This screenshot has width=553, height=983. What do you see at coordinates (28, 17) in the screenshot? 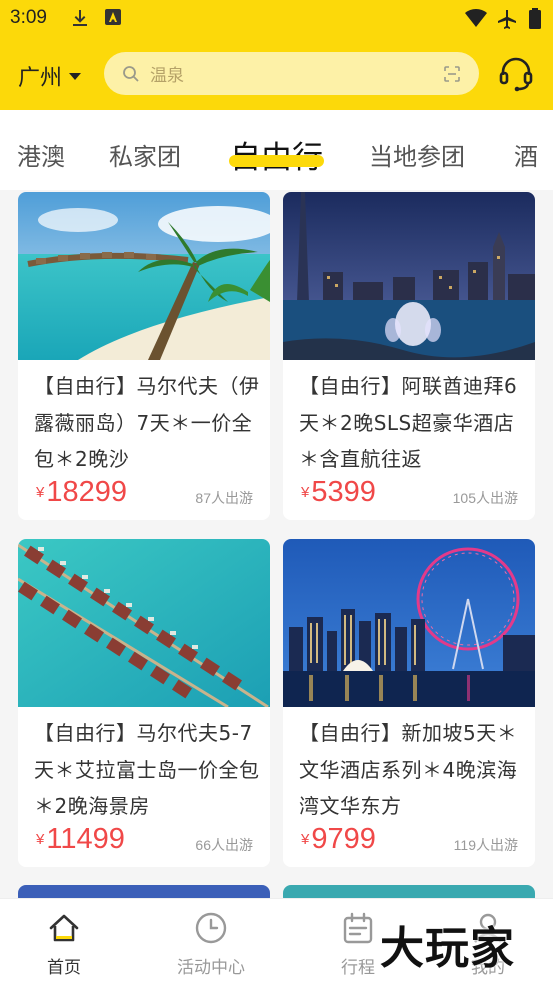
I see `status-time: 3:09` at bounding box center [28, 17].